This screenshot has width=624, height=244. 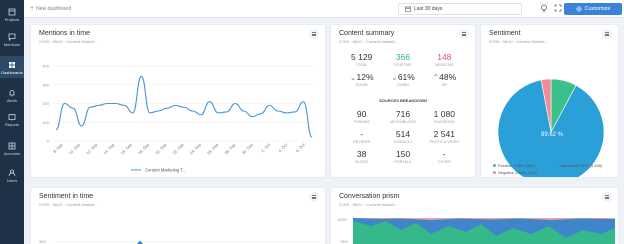 What do you see at coordinates (12, 44) in the screenshot?
I see `sidebar-item-label: Mentions` at bounding box center [12, 44].